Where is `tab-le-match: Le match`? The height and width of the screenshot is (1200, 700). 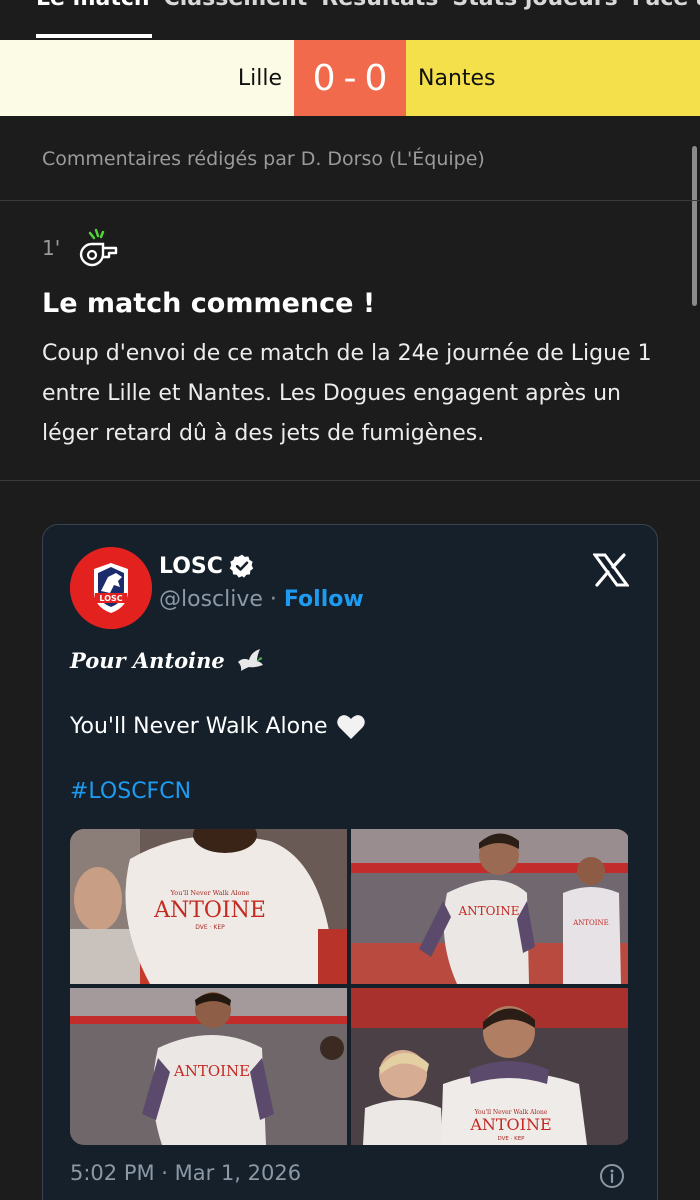 tab-le-match: Le match is located at coordinates (93, 5).